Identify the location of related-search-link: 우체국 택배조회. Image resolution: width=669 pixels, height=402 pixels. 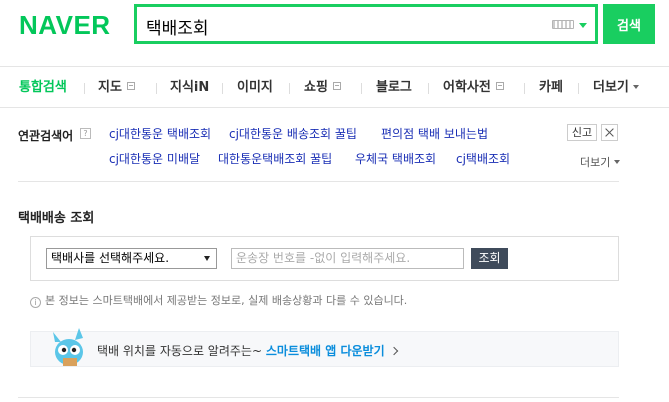
(395, 159).